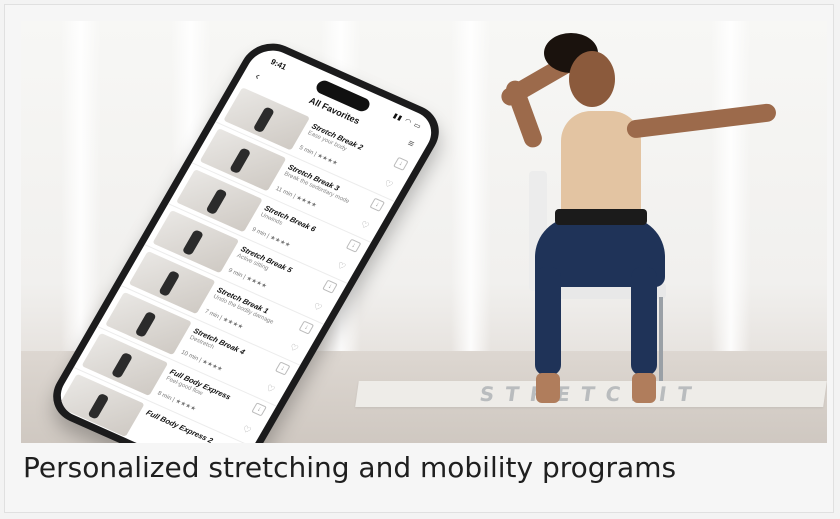 The image size is (840, 519). I want to click on yoga-mat: STRETCHIT, so click(591, 394).